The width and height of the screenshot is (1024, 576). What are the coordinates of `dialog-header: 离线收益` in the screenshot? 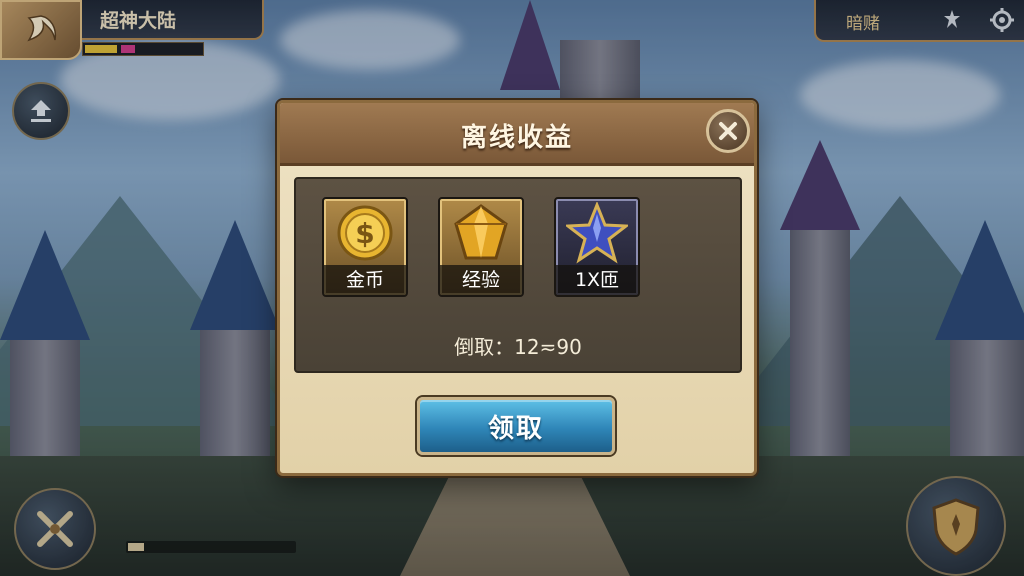 It's located at (517, 134).